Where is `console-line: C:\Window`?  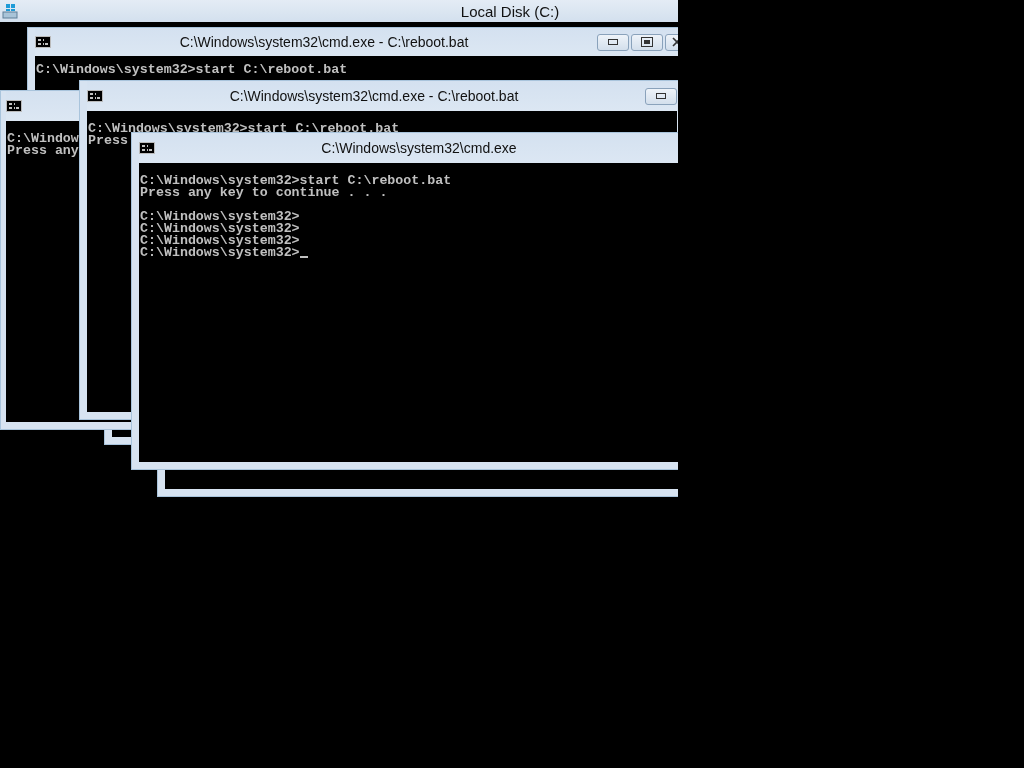
console-line: C:\Window is located at coordinates (43, 139).